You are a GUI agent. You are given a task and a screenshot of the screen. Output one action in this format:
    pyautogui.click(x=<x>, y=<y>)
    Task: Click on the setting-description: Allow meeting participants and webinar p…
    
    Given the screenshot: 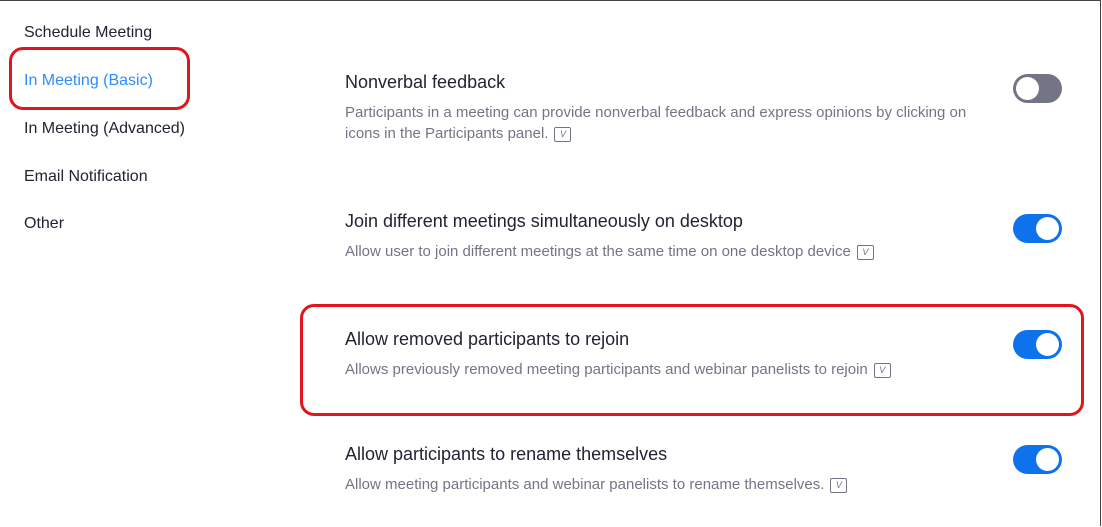 What is the action you would take?
    pyautogui.click(x=665, y=484)
    